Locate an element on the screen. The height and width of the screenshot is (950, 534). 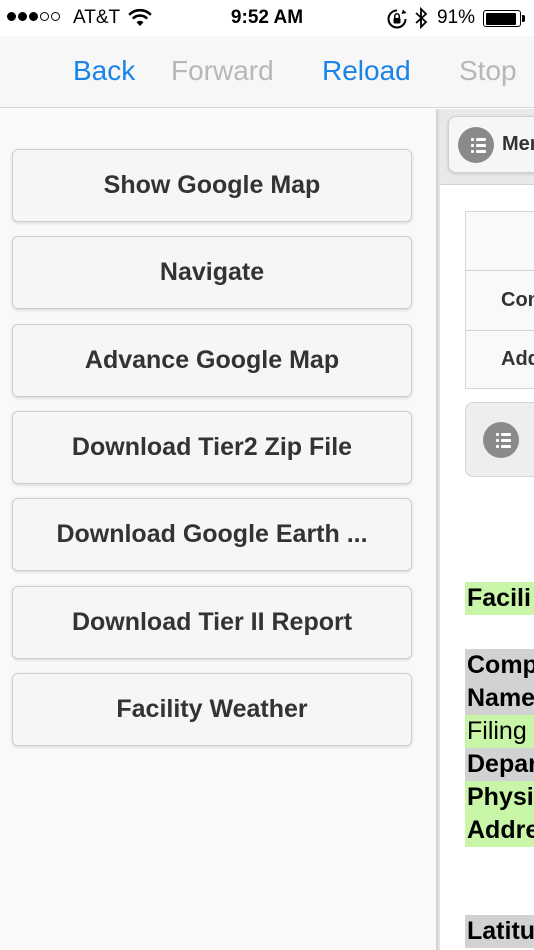
table-row: Con is located at coordinates (500, 301).